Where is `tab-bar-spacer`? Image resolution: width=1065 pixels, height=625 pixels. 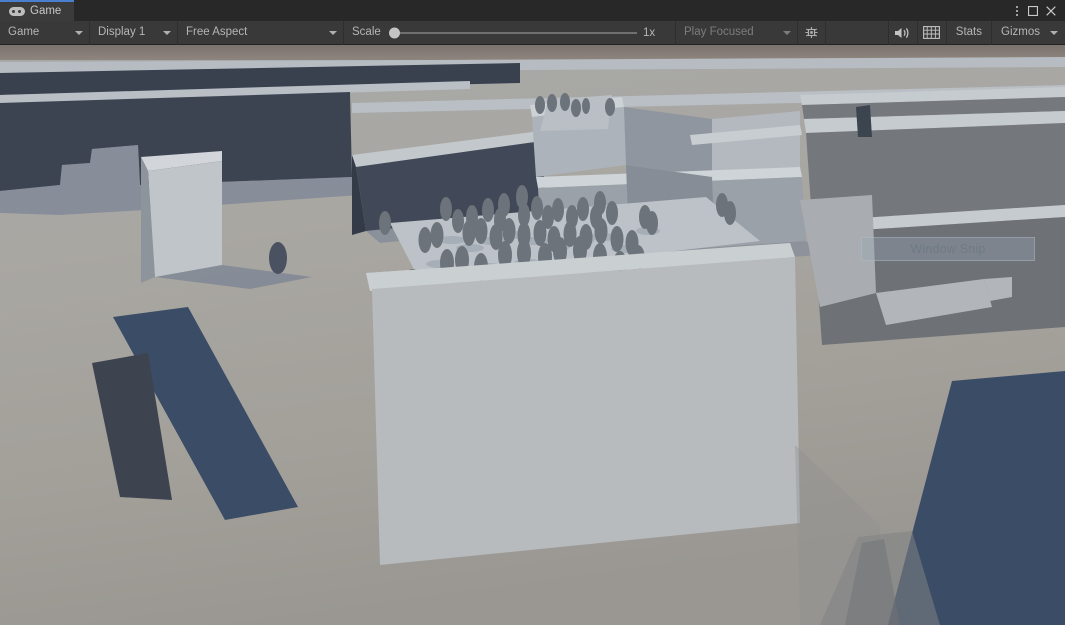 tab-bar-spacer is located at coordinates (542, 10).